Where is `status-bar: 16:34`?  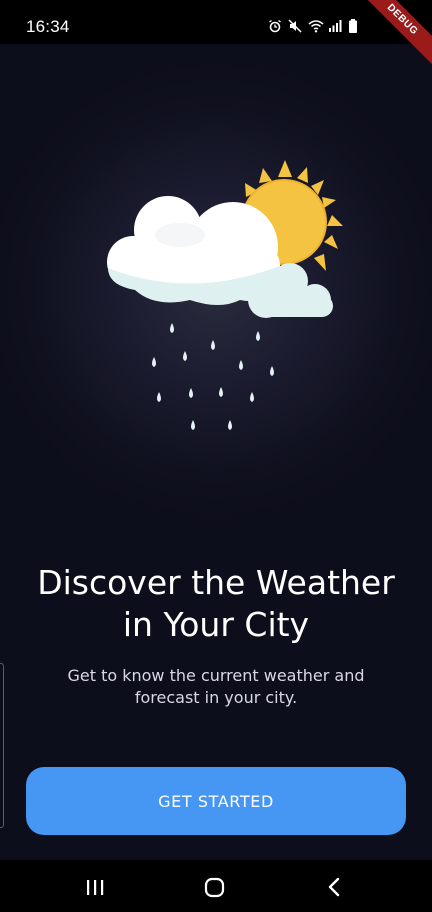
status-bar: 16:34 is located at coordinates (216, 22).